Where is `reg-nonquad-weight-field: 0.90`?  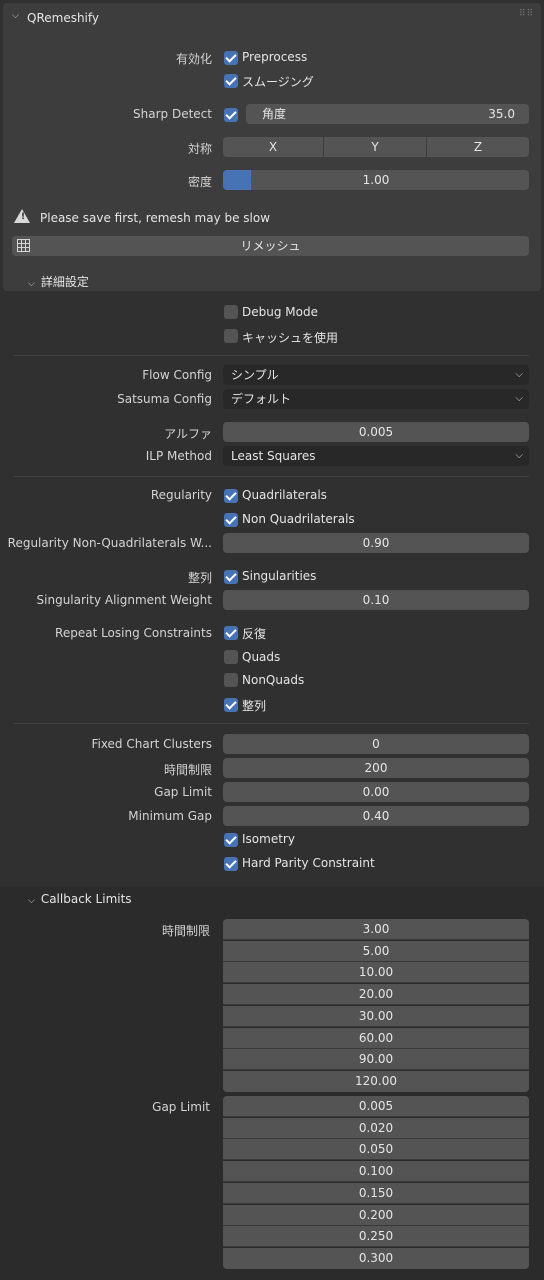 reg-nonquad-weight-field: 0.90 is located at coordinates (376, 543).